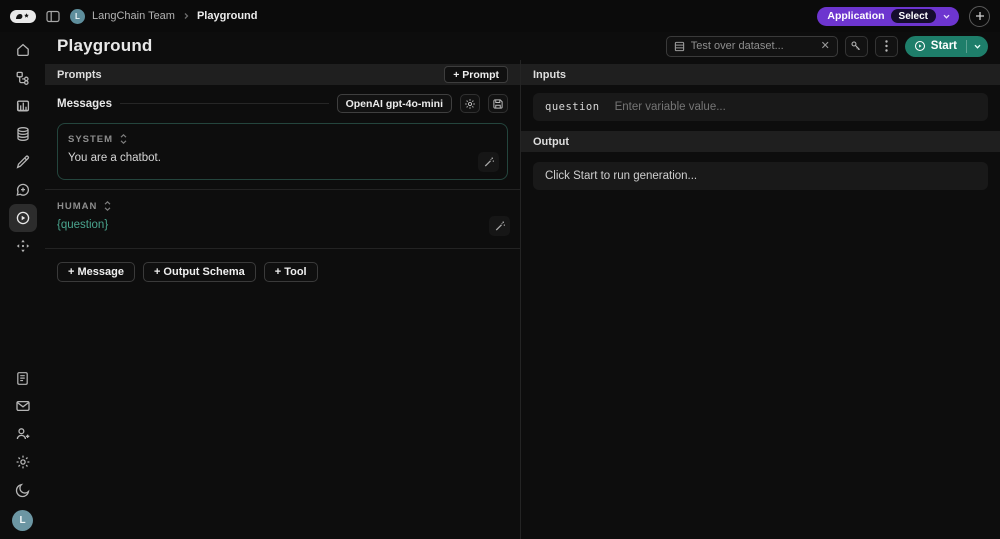  Describe the element at coordinates (913, 16) in the screenshot. I see `application-select-value: Select` at that location.